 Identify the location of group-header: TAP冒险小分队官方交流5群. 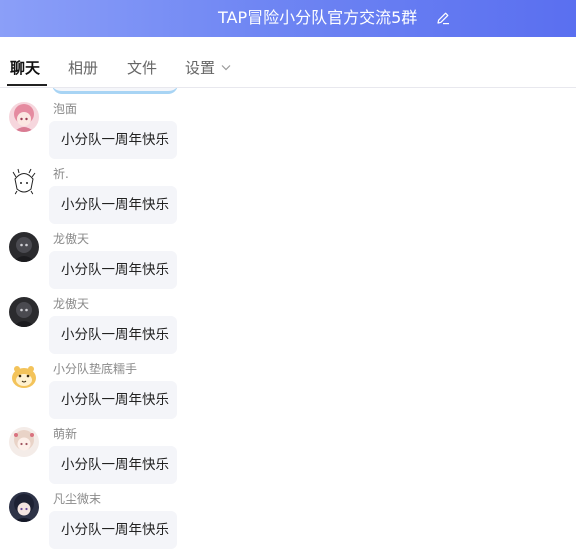
(288, 18).